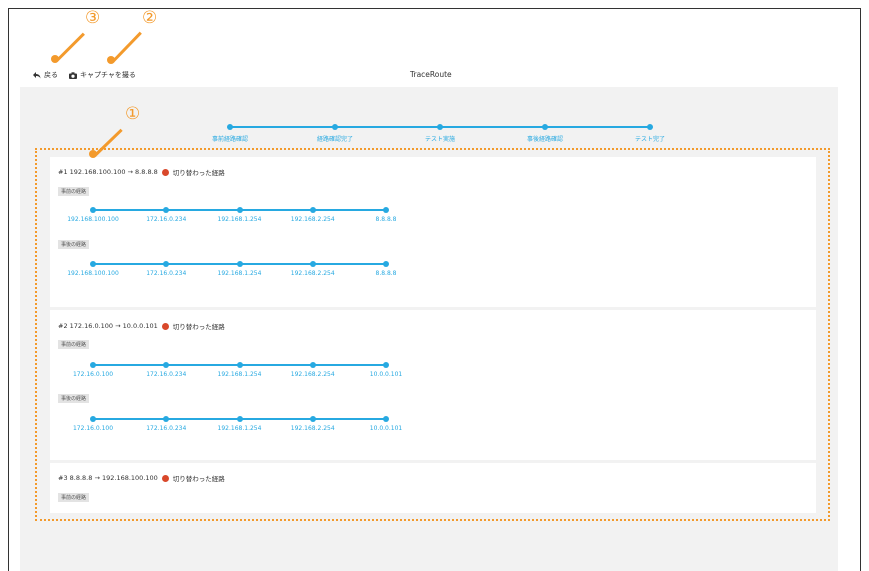 The height and width of the screenshot is (571, 869). I want to click on callout-number-2: ②, so click(150, 18).